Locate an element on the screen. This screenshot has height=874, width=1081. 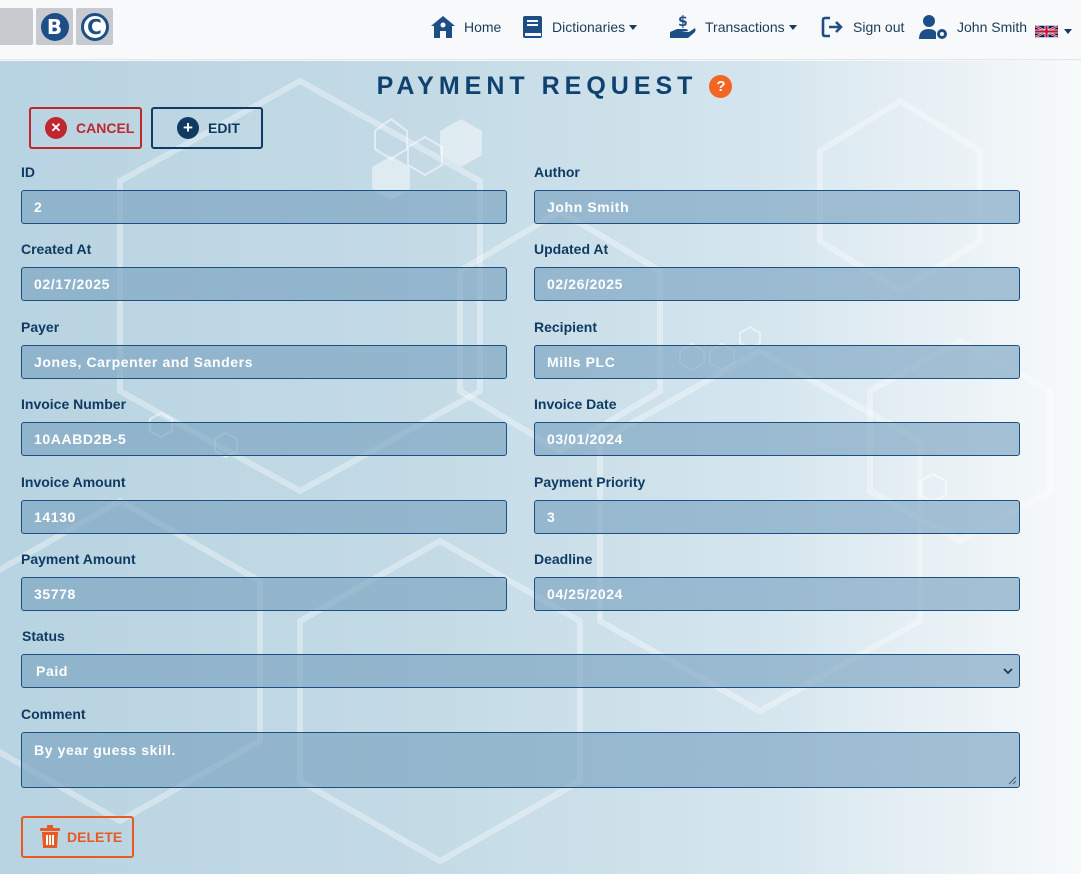
comment-label: Comment is located at coordinates (53, 714).